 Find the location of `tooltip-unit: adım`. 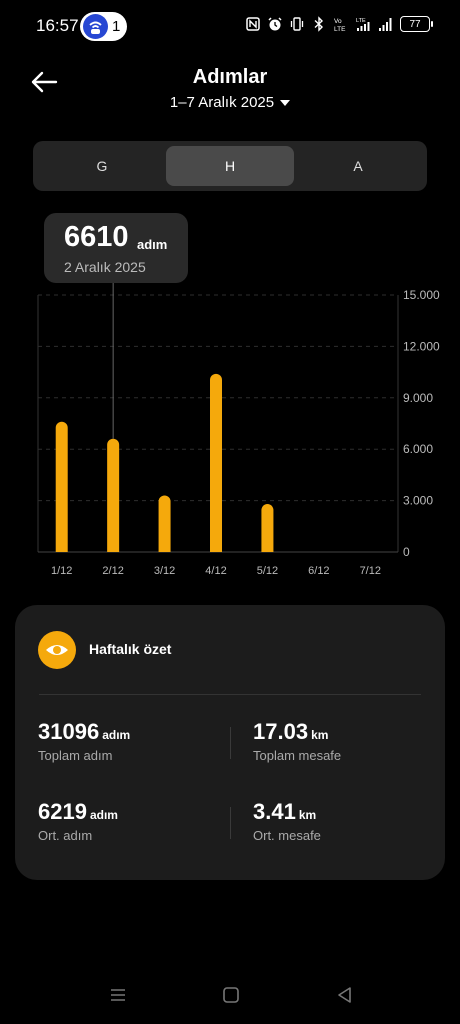

tooltip-unit: adım is located at coordinates (152, 244).